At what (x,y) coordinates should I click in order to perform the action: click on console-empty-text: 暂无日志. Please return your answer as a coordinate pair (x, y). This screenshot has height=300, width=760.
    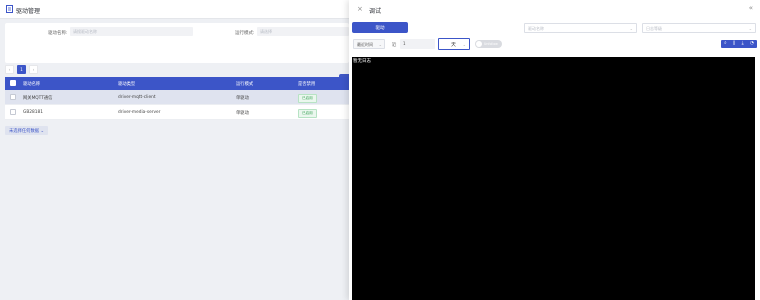
    Looking at the image, I should click on (362, 61).